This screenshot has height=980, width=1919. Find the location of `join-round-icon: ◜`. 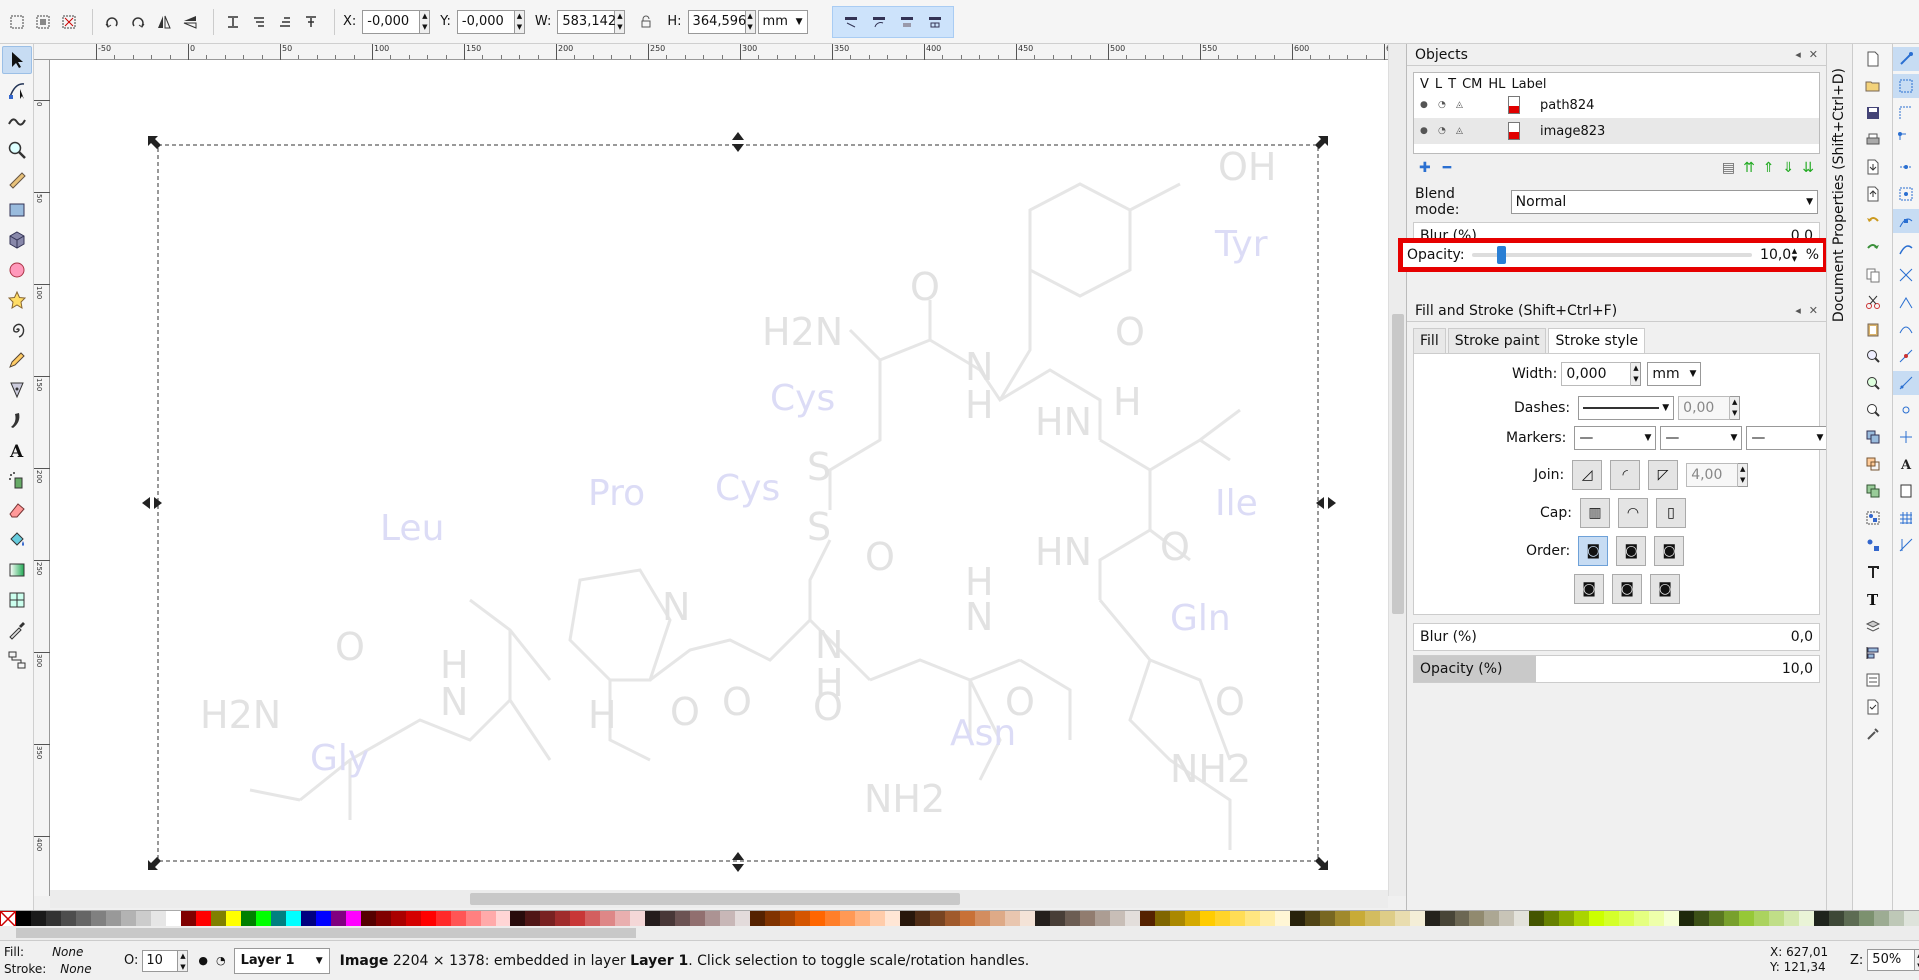

join-round-icon: ◜ is located at coordinates (1625, 475).